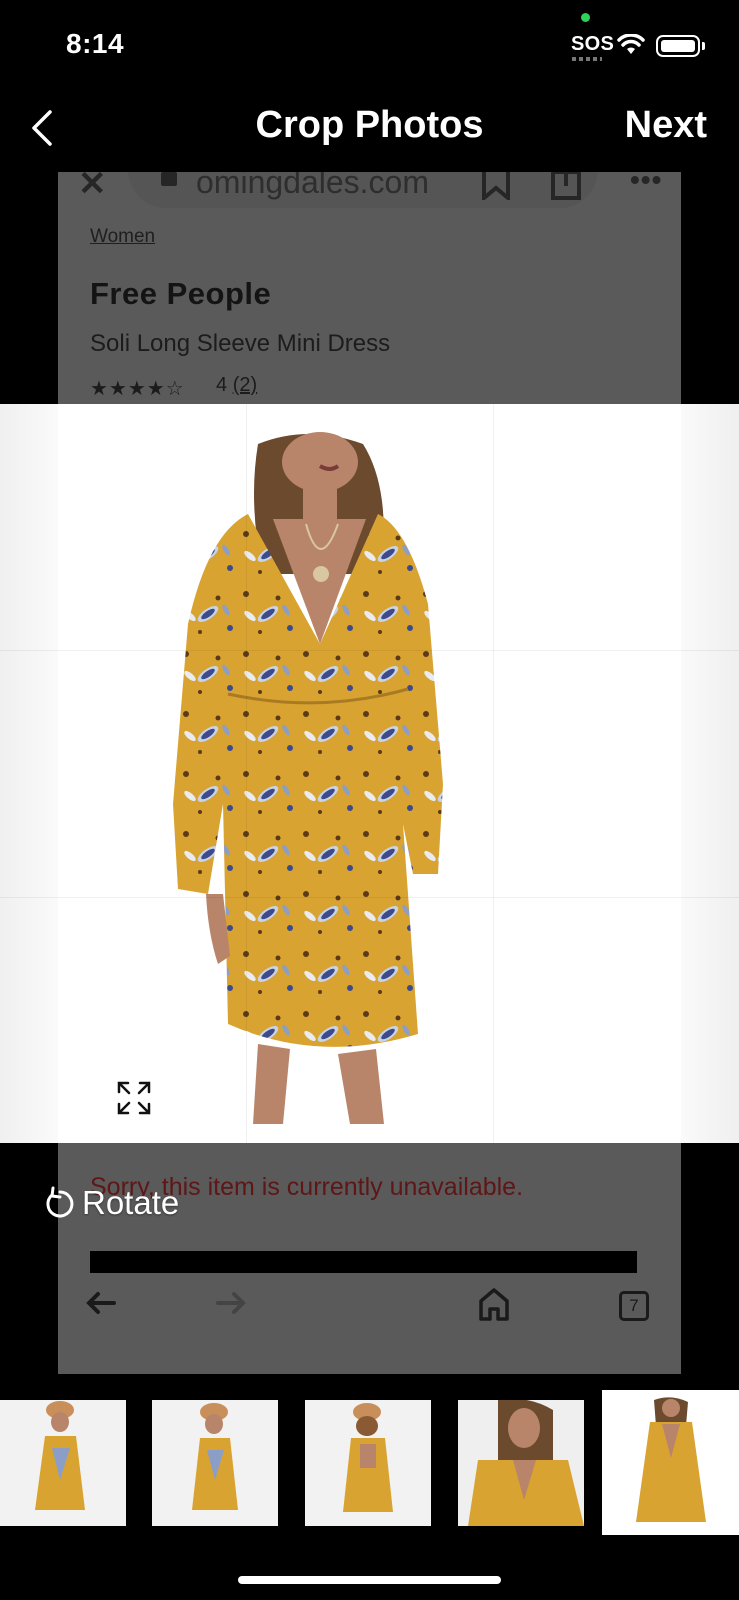 The height and width of the screenshot is (1600, 739). I want to click on more-icon: •••, so click(646, 183).